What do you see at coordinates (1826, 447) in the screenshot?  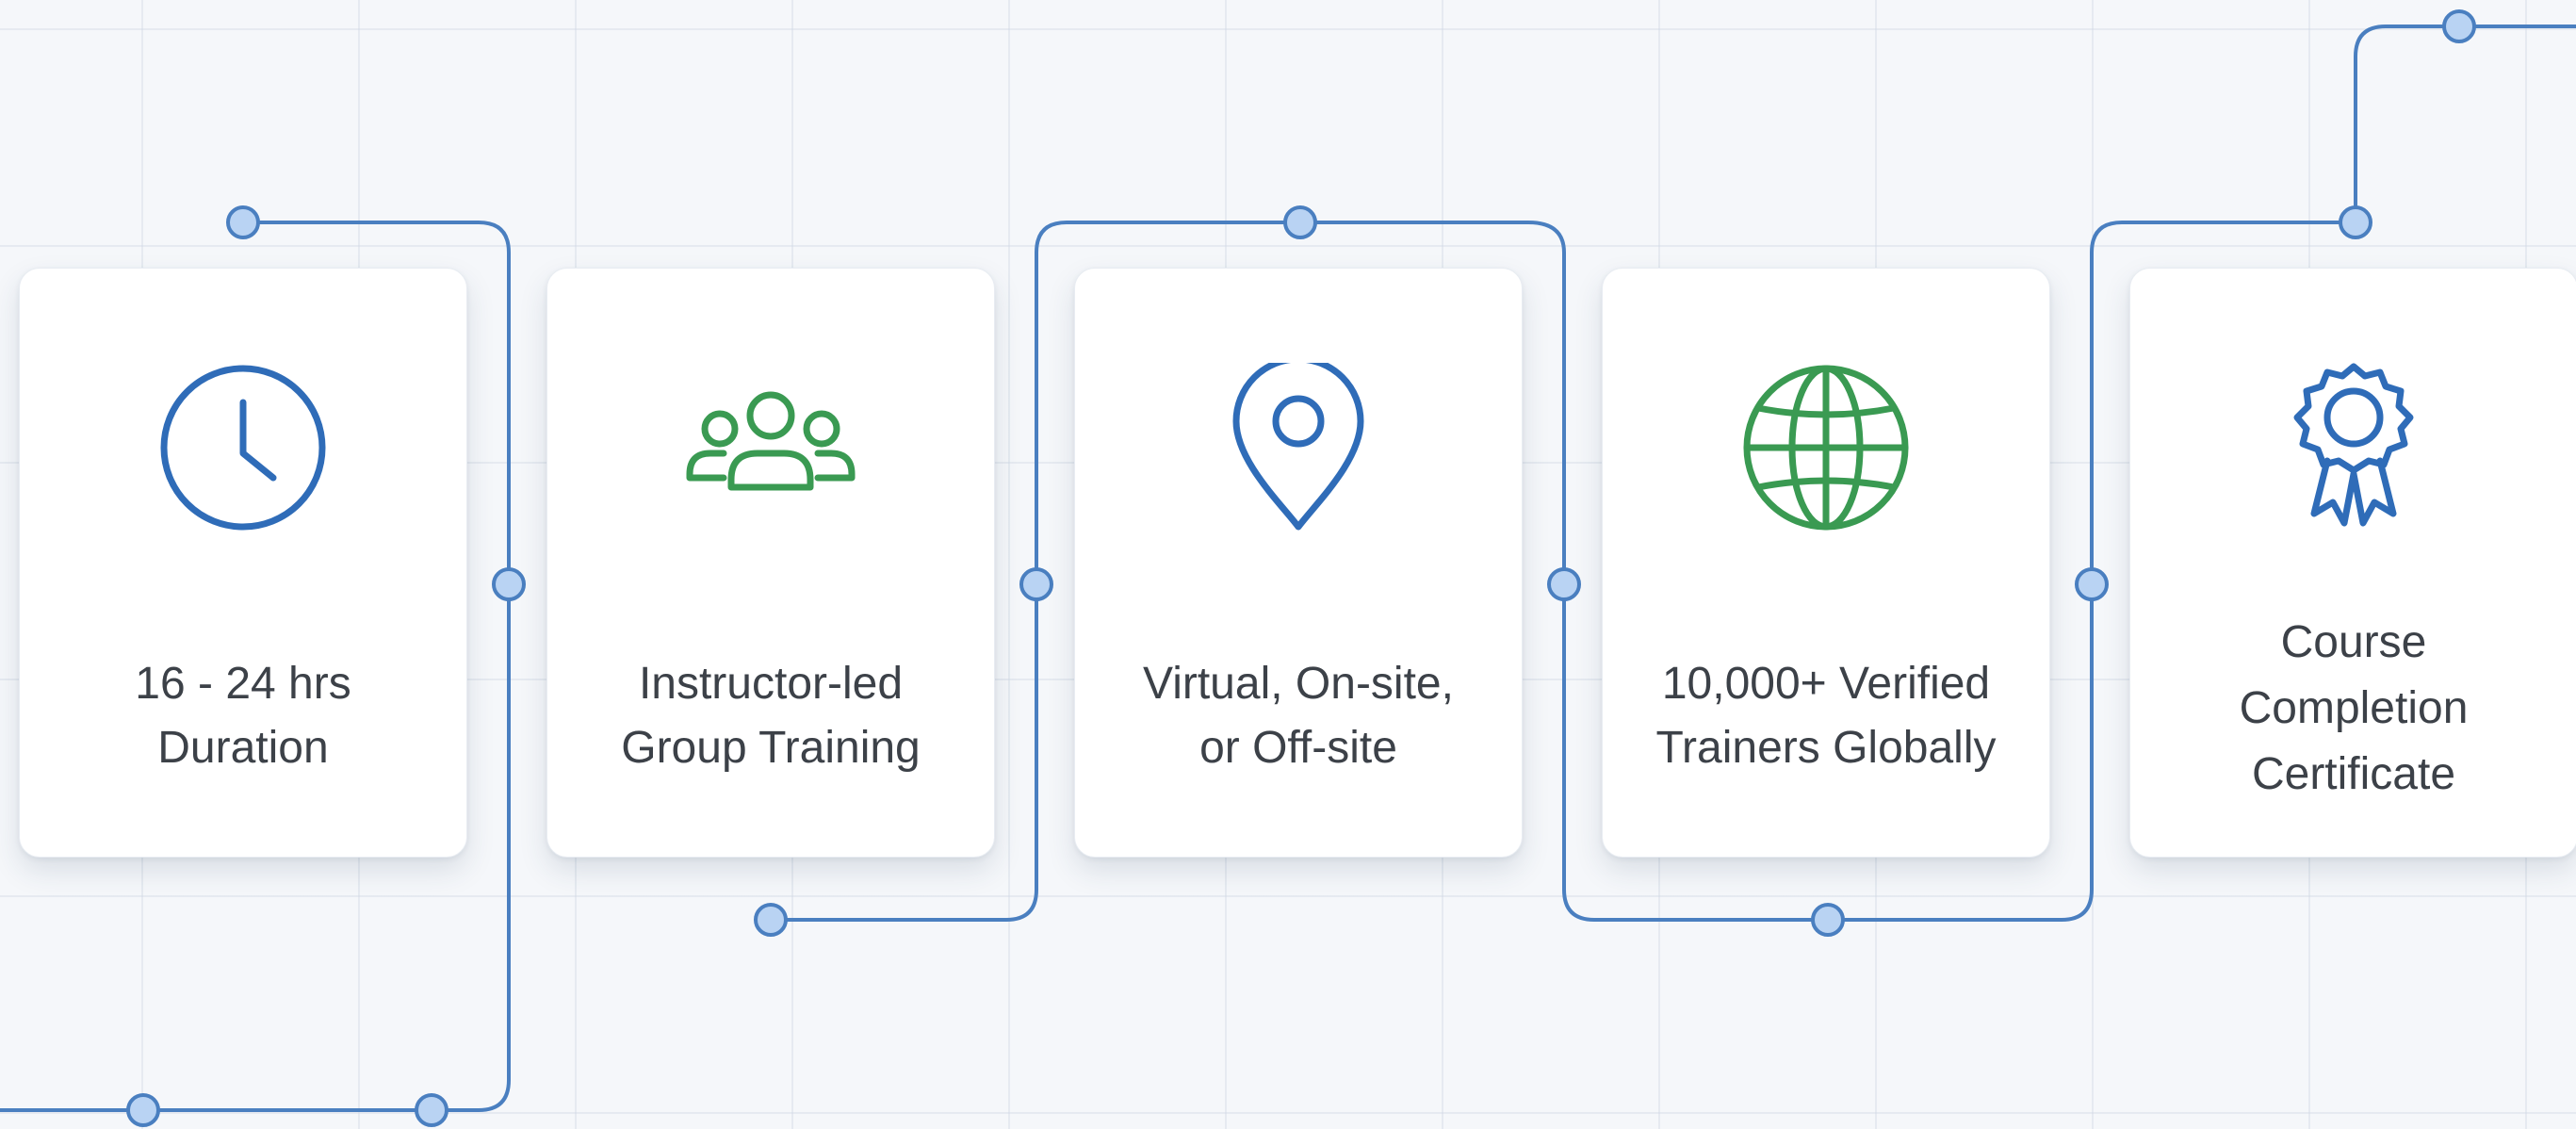 I see `globe-icon` at bounding box center [1826, 447].